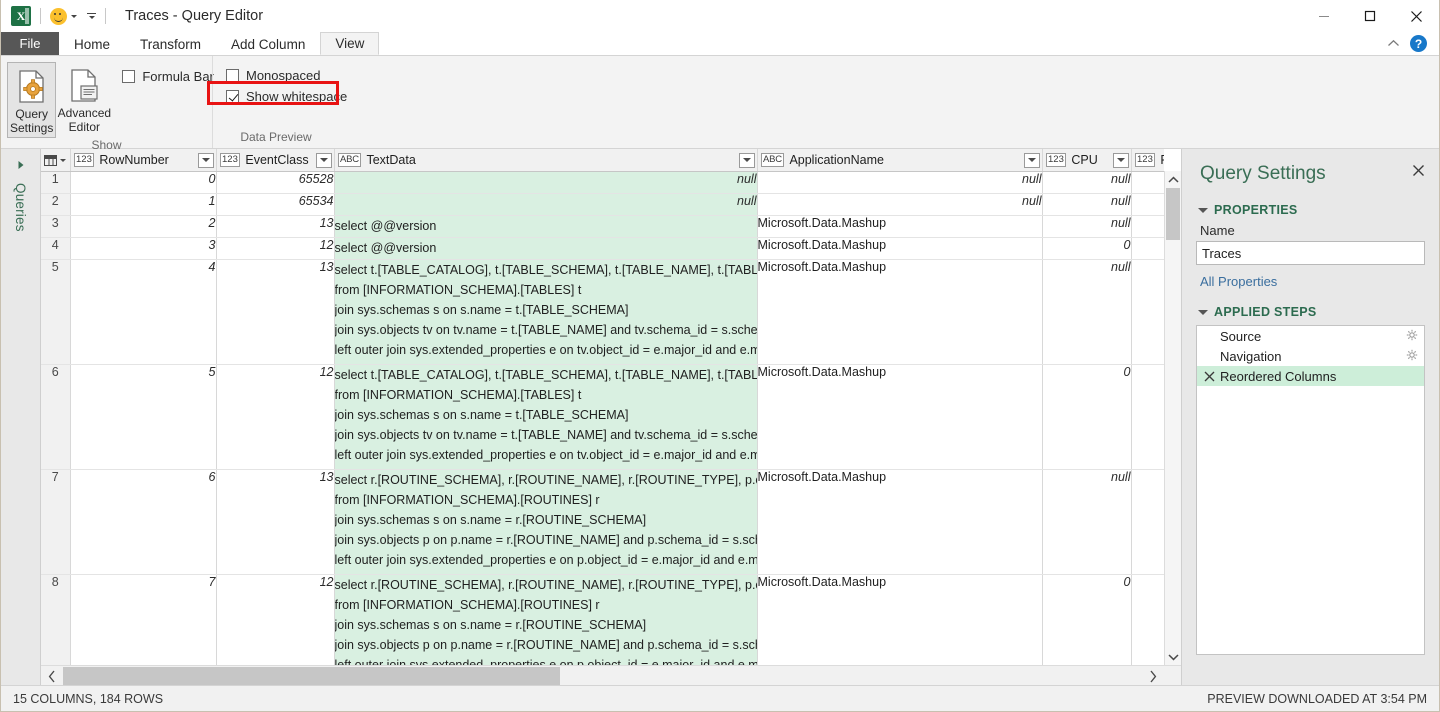  I want to click on cell-rownumber: 1, so click(143, 204).